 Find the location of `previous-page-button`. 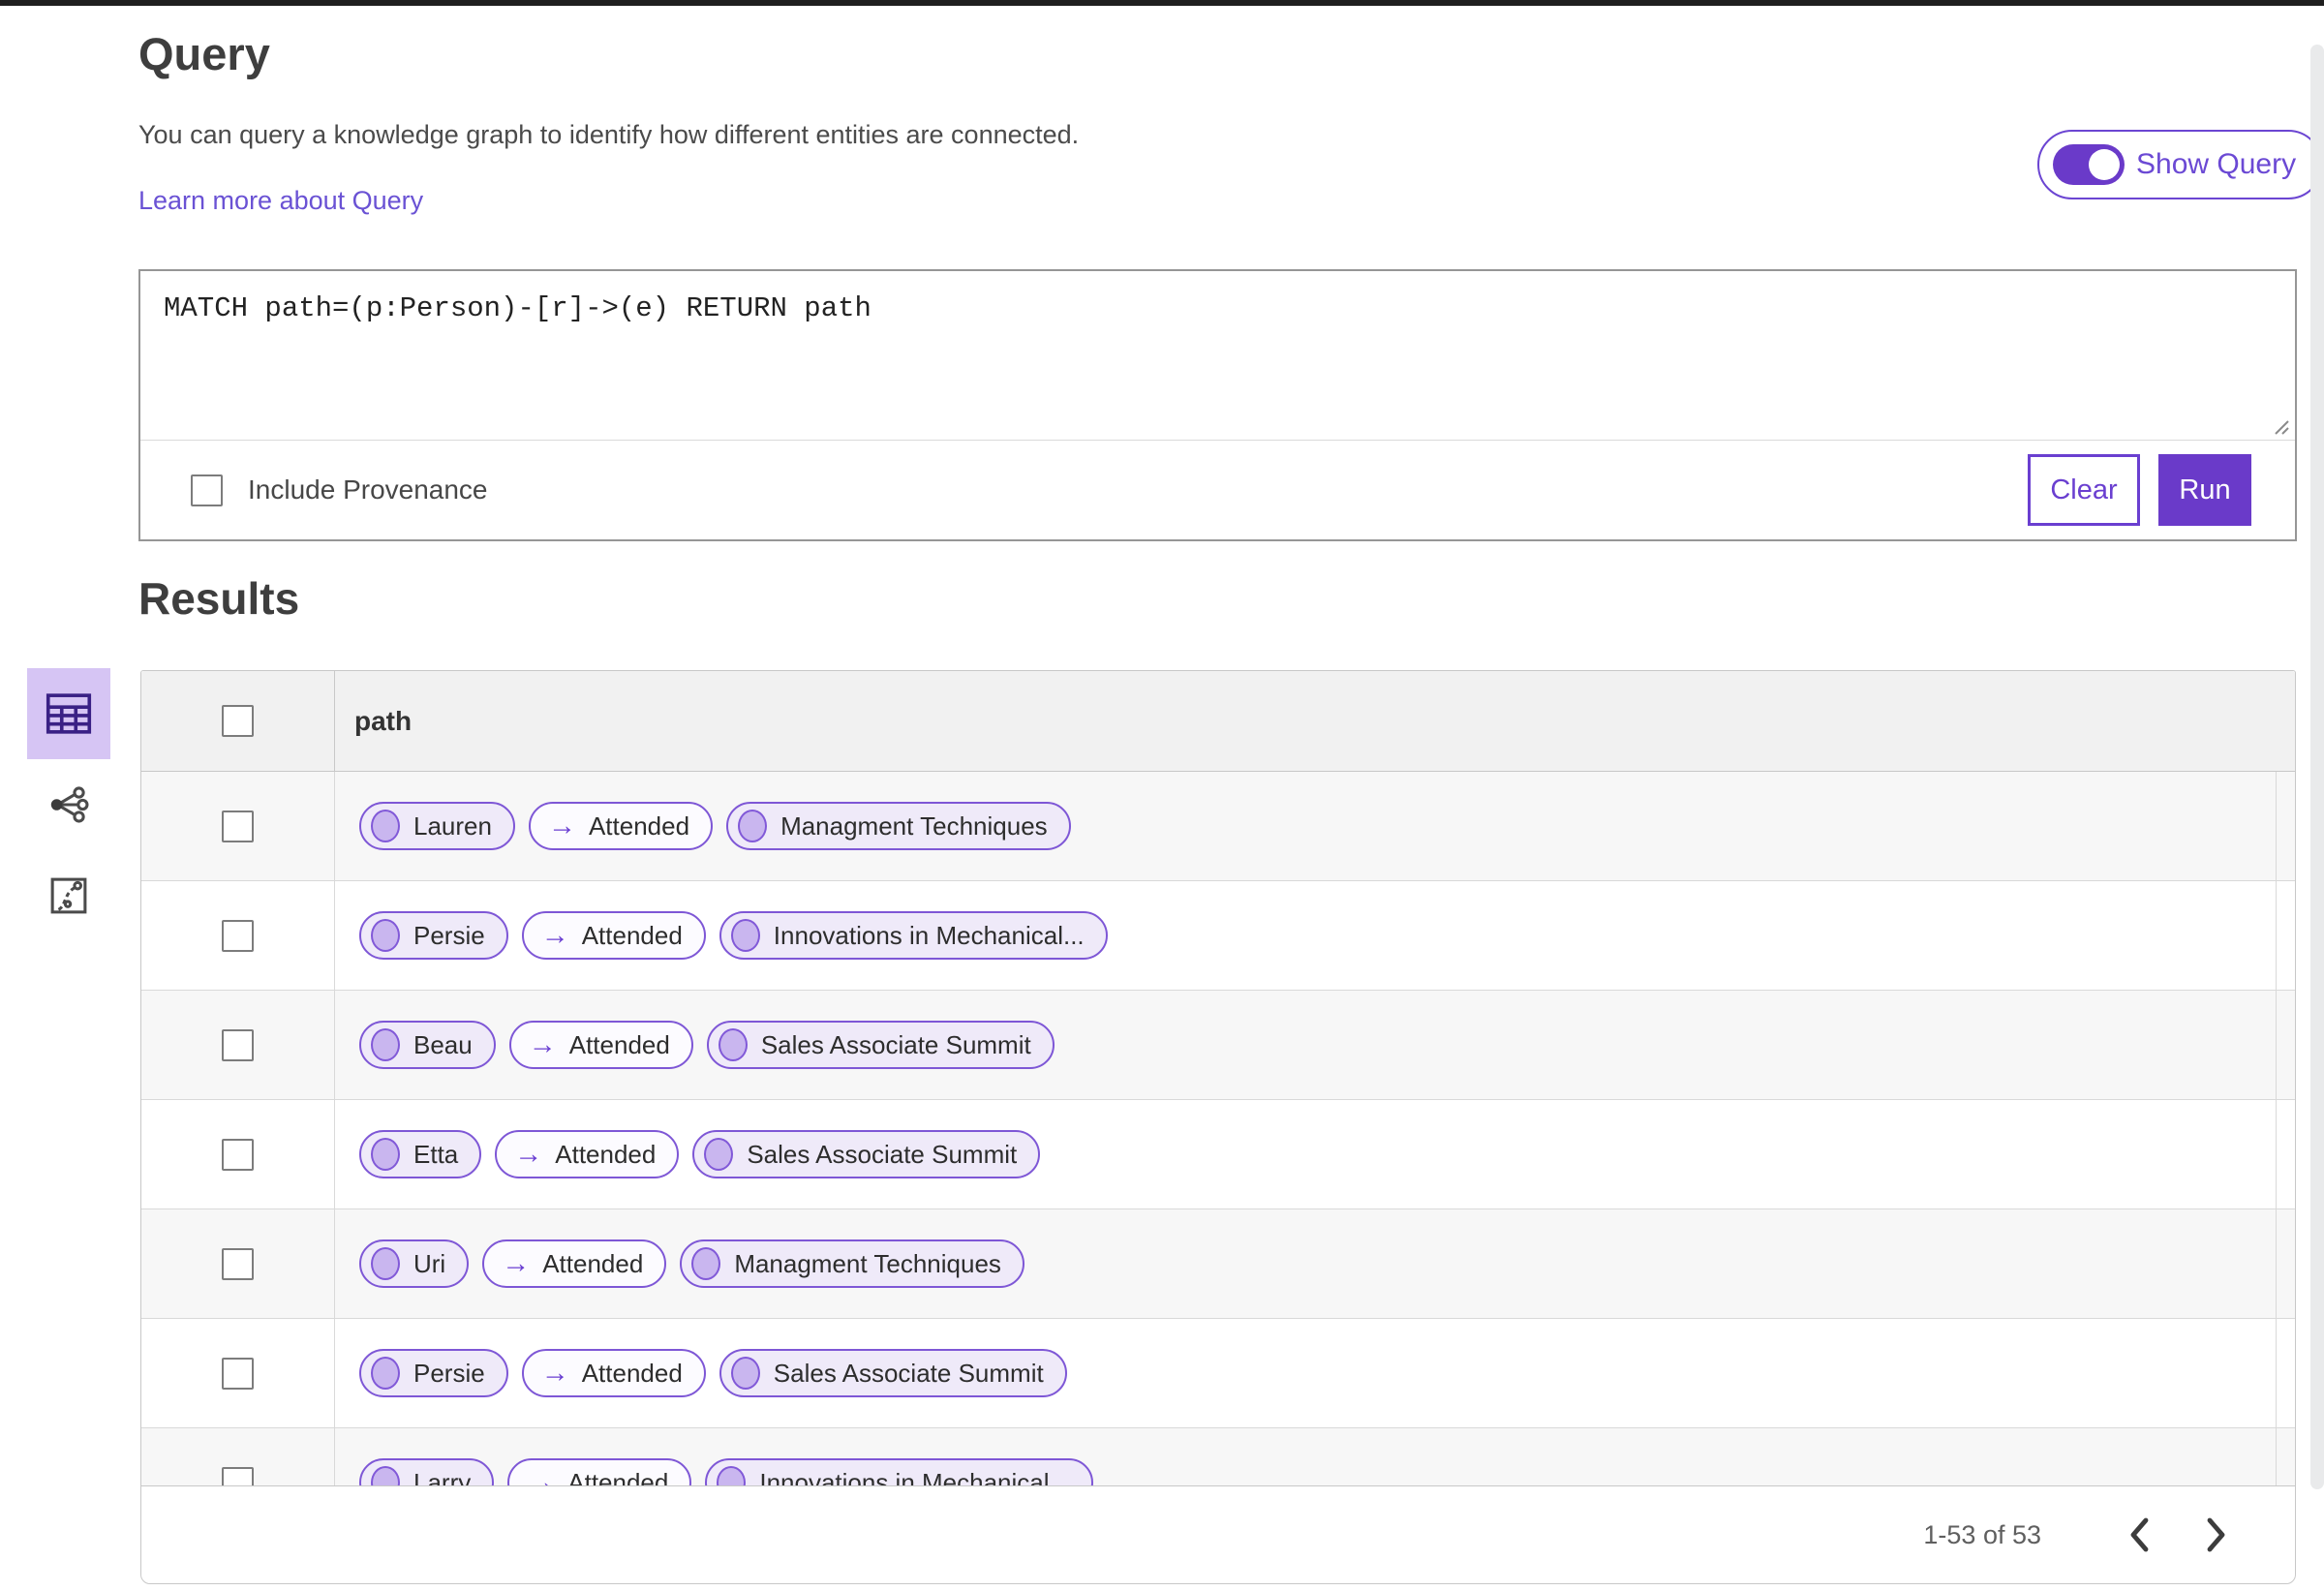

previous-page-button is located at coordinates (2139, 1535).